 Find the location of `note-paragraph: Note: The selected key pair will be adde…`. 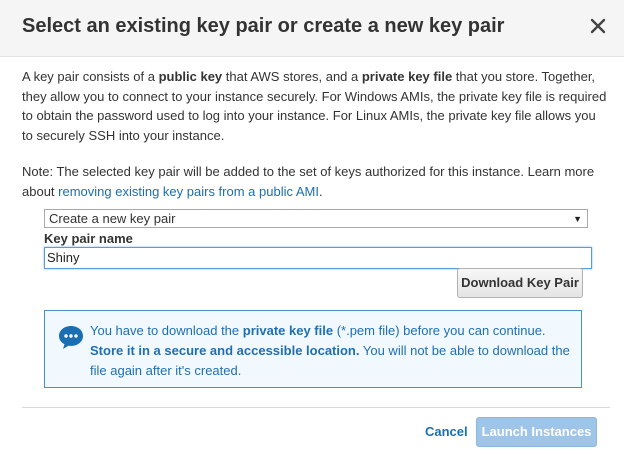

note-paragraph: Note: The selected key pair will be adde… is located at coordinates (314, 181).